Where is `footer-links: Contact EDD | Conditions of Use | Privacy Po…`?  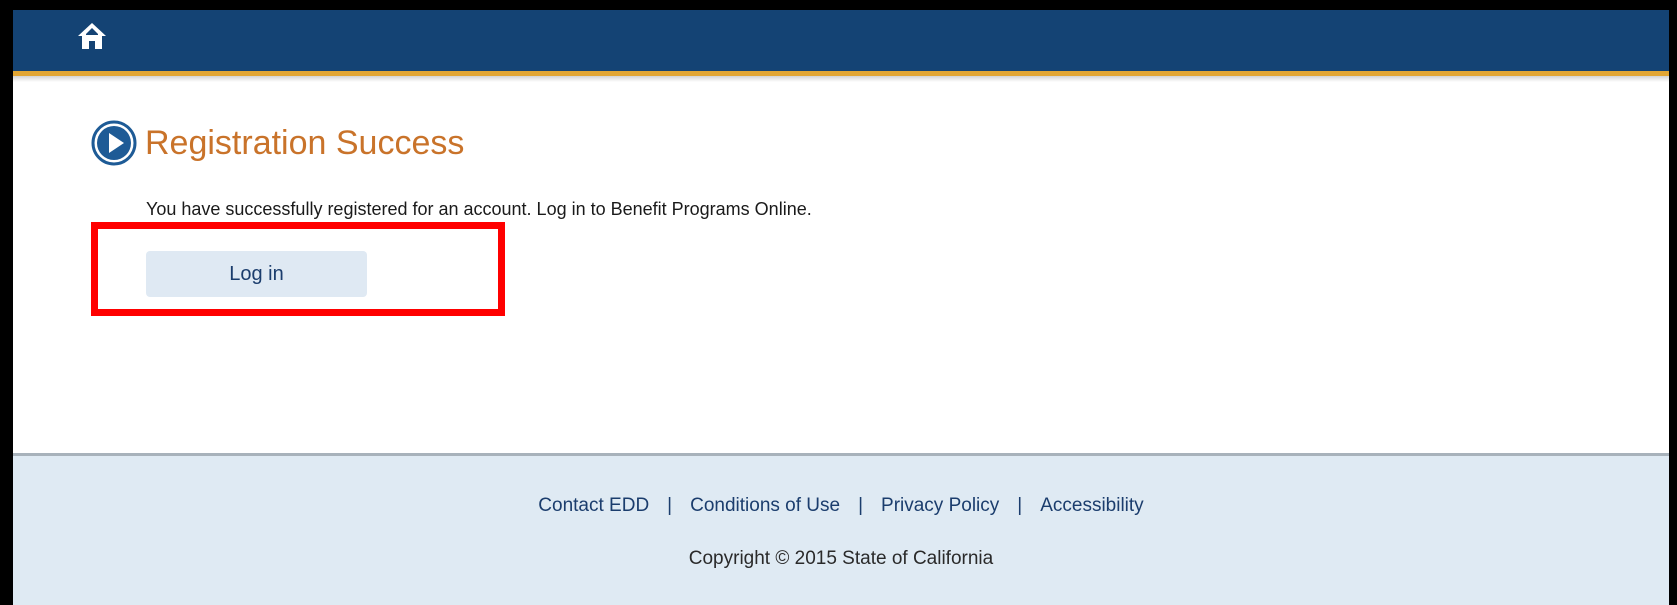 footer-links: Contact EDD | Conditions of Use | Privacy Po… is located at coordinates (841, 506).